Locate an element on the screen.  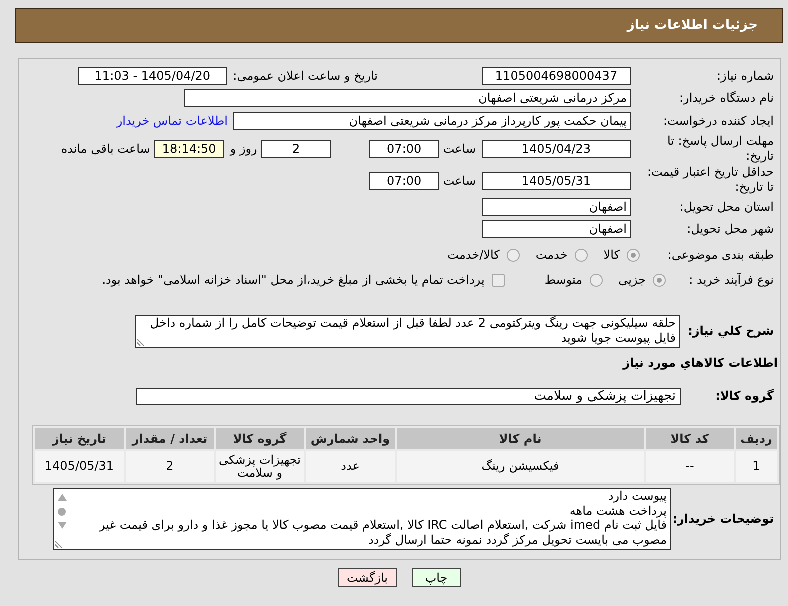
goods-group-field: تجهیزات پزشکی و سلامت is located at coordinates (408, 396).